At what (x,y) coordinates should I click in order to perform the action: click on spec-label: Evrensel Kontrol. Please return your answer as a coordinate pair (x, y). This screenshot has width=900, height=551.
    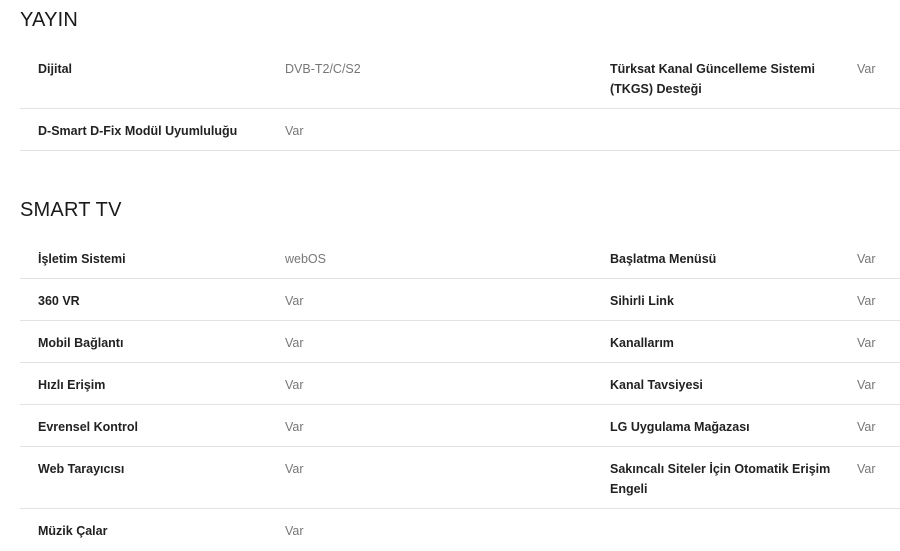
    Looking at the image, I should click on (88, 427).